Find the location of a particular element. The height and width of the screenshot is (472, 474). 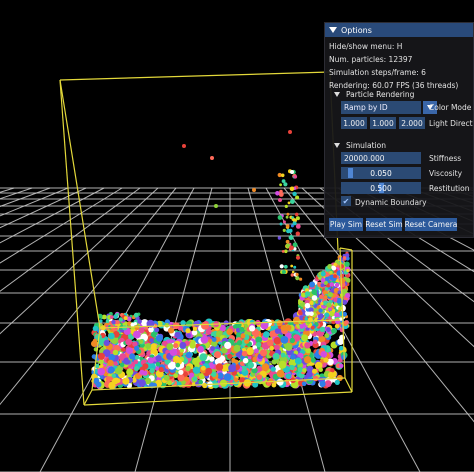

stiffness-label: Stiffness is located at coordinates (445, 158).